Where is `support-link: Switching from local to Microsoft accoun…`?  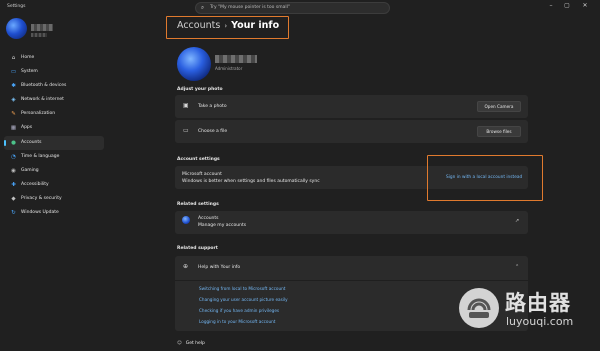 support-link: Switching from local to Microsoft accoun… is located at coordinates (242, 288).